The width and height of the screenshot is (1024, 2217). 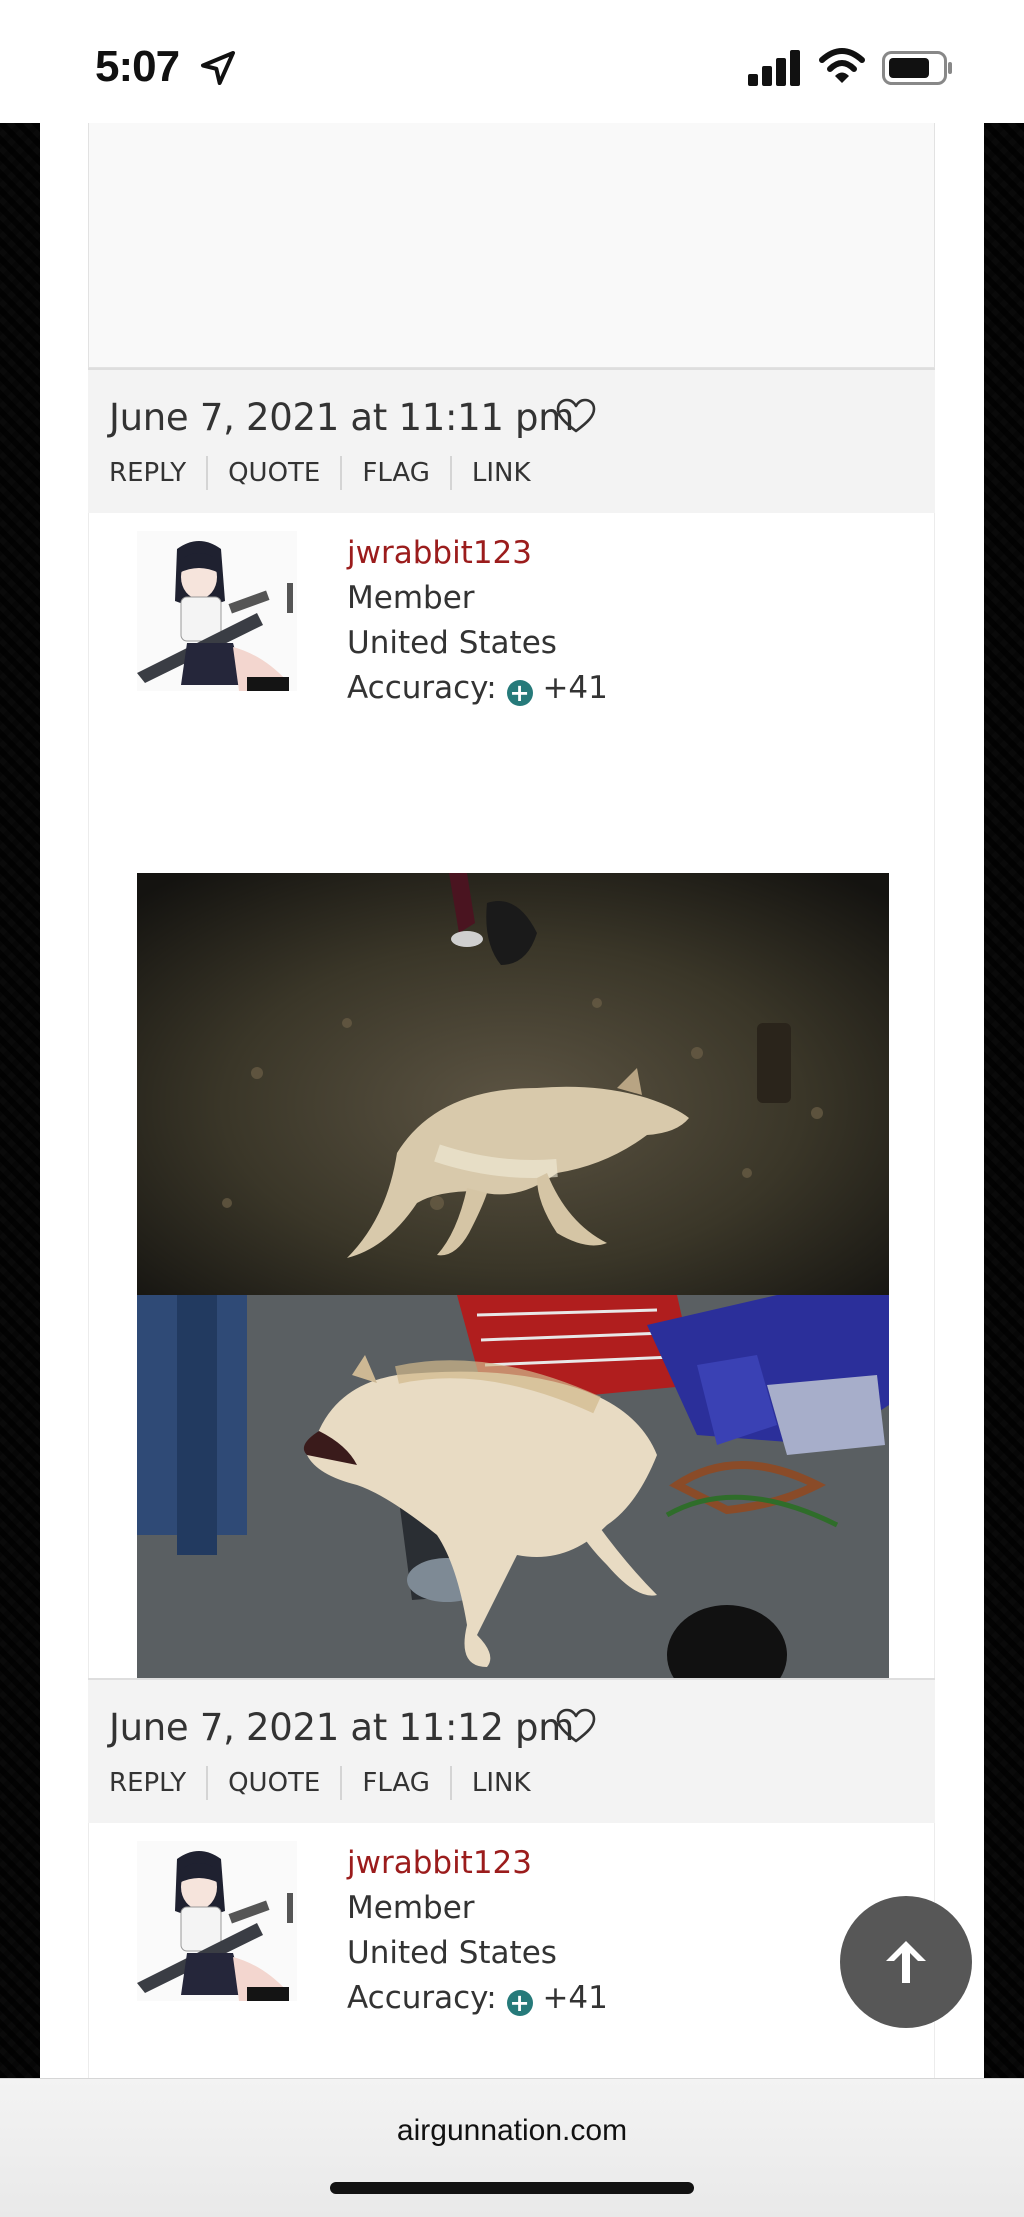 I want to click on browser-address-bar: airgunnation.com, so click(x=512, y=2147).